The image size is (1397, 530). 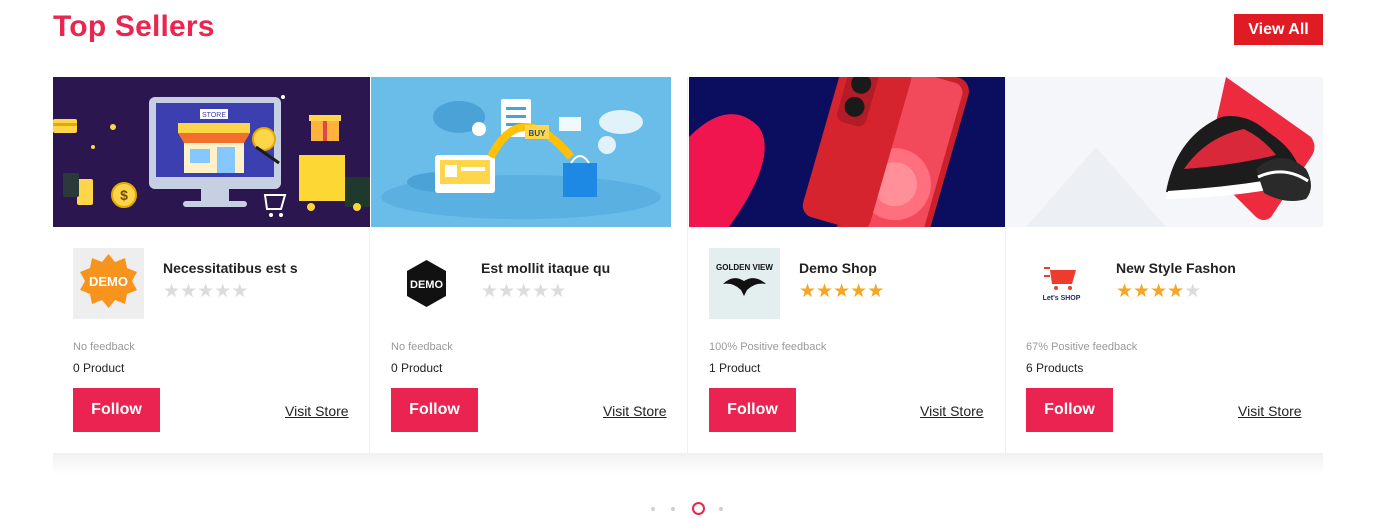 What do you see at coordinates (1164, 152) in the screenshot?
I see `seller-banner-shoe` at bounding box center [1164, 152].